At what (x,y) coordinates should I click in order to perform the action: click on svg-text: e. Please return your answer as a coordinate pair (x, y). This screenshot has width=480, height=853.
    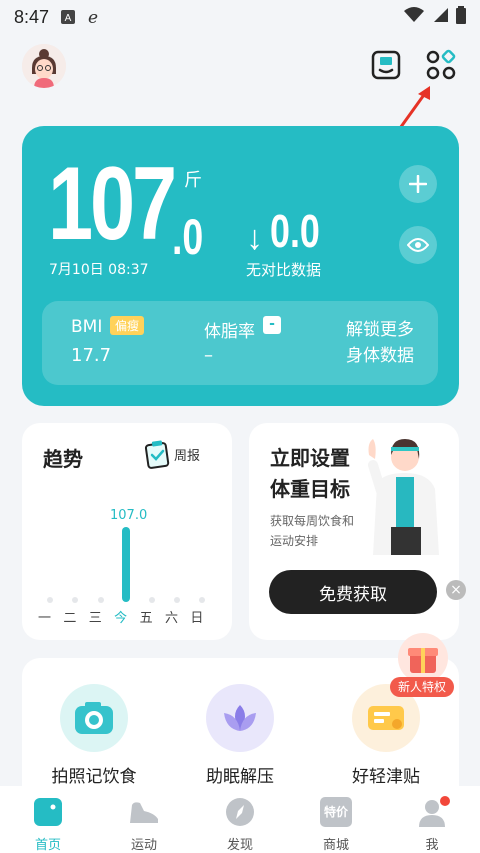
    Looking at the image, I should click on (93, 17).